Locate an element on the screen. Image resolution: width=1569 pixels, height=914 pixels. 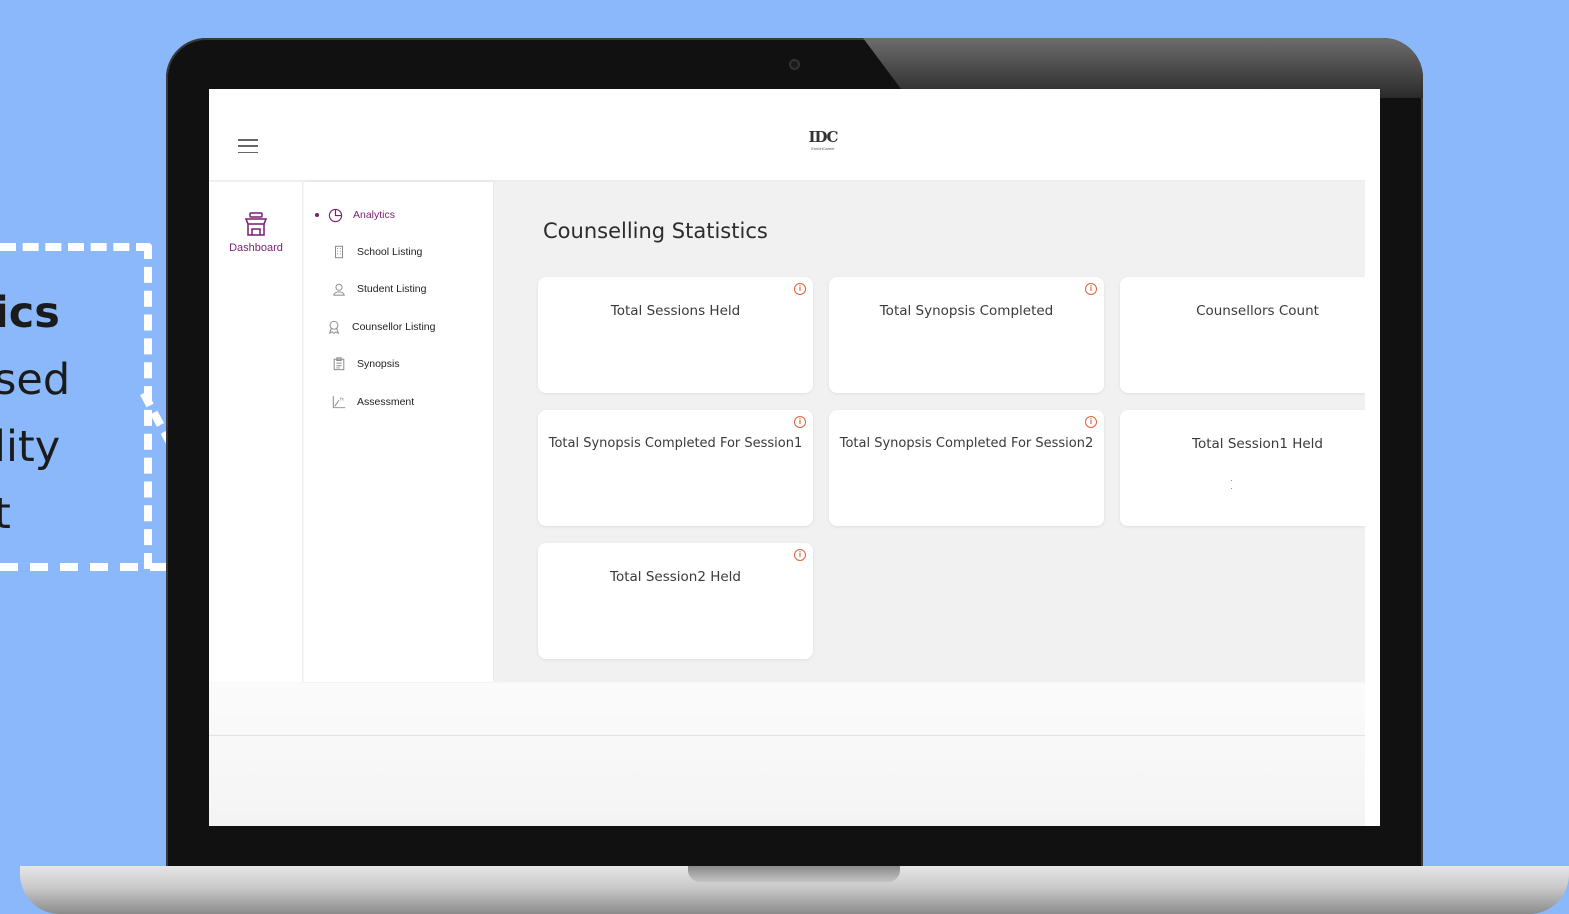
page-title: Counselling Statistics is located at coordinates (655, 231).